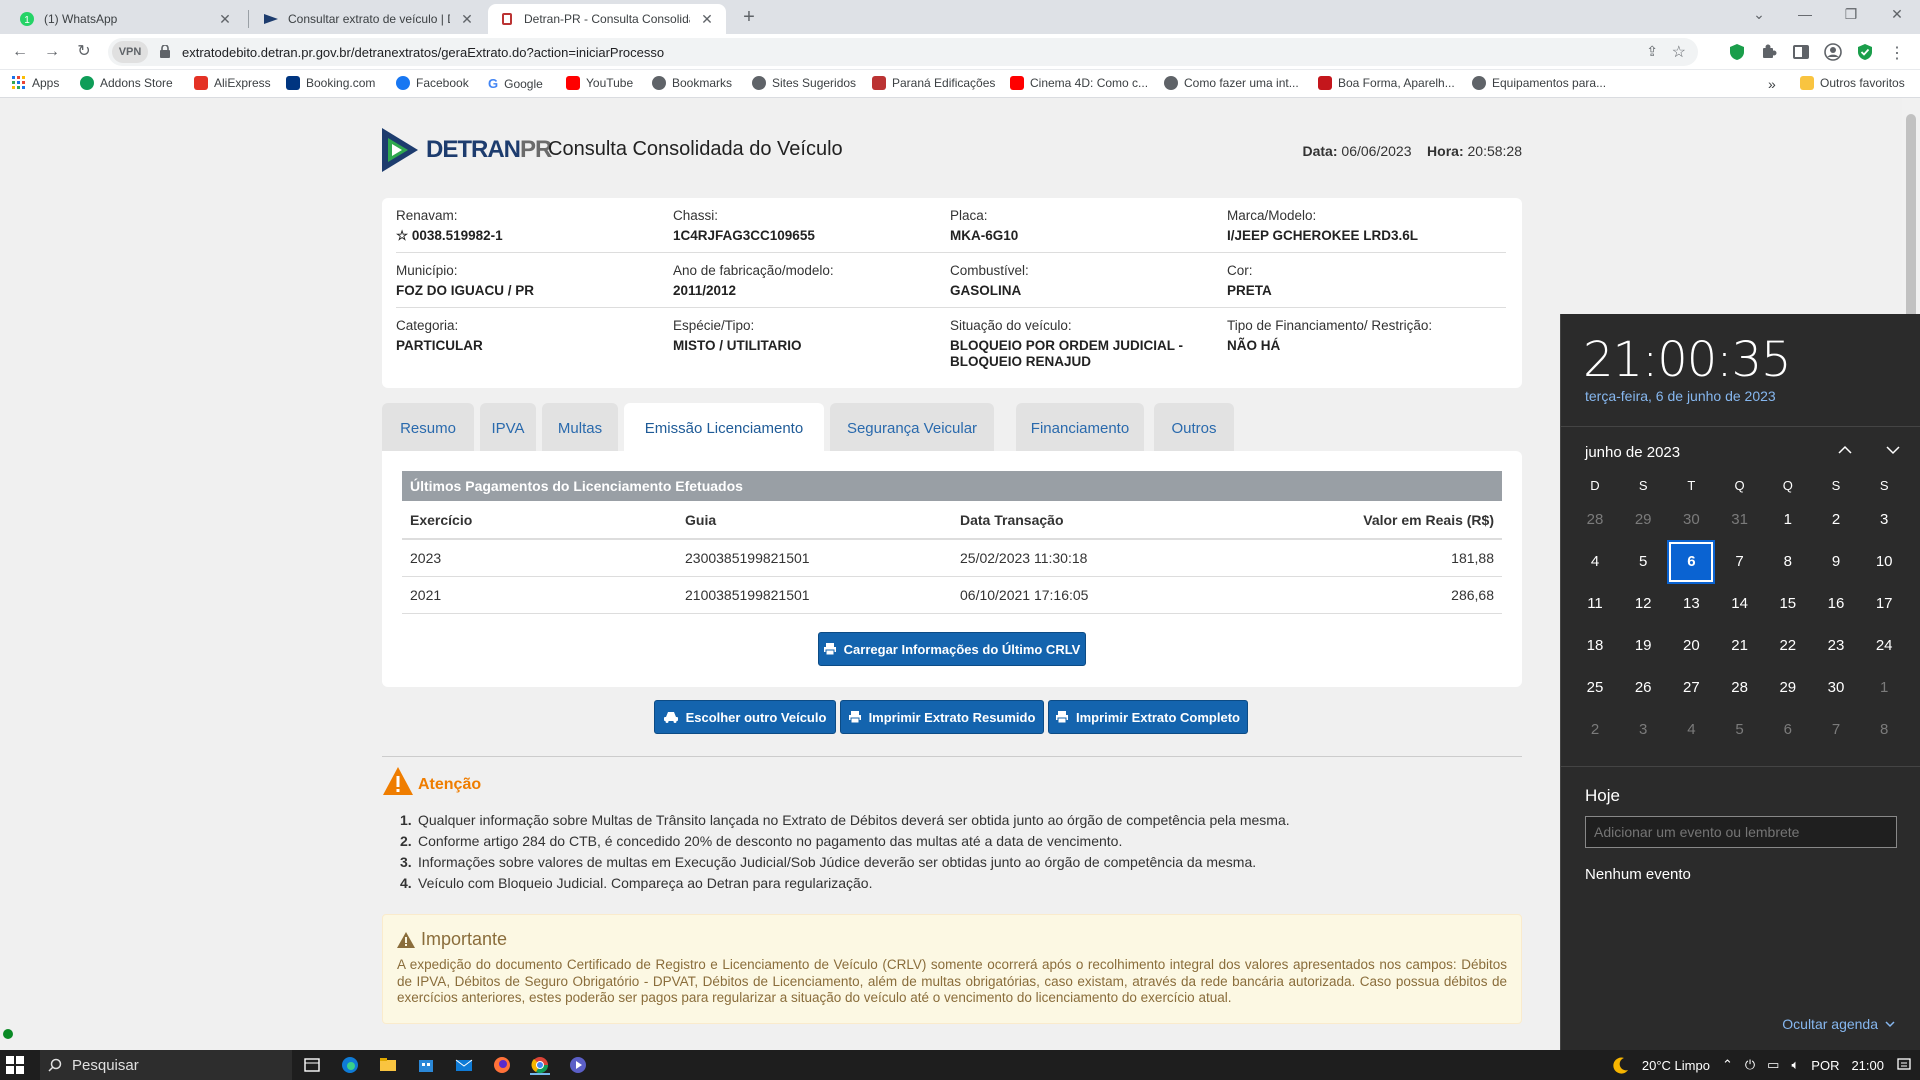 This screenshot has width=1920, height=1080. What do you see at coordinates (130, 52) in the screenshot?
I see `vpn-badge: VPN` at bounding box center [130, 52].